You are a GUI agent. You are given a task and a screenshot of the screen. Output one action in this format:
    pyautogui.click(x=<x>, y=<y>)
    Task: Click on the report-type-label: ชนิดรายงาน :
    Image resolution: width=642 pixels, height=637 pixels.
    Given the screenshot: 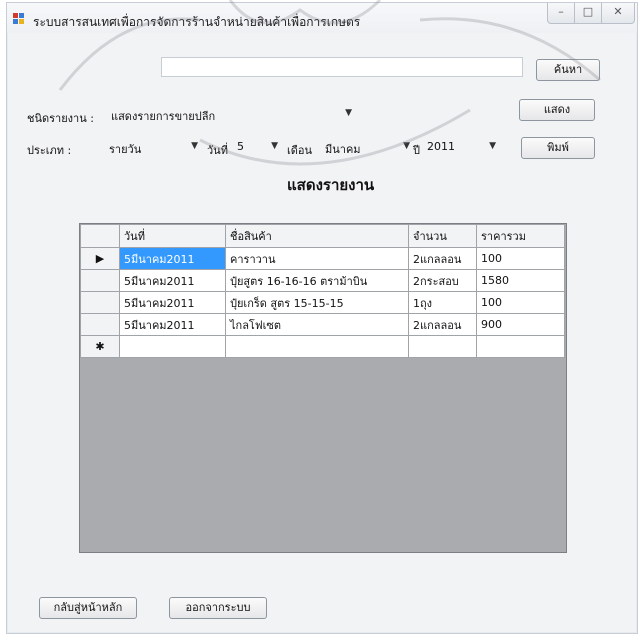 What is the action you would take?
    pyautogui.click(x=60, y=118)
    